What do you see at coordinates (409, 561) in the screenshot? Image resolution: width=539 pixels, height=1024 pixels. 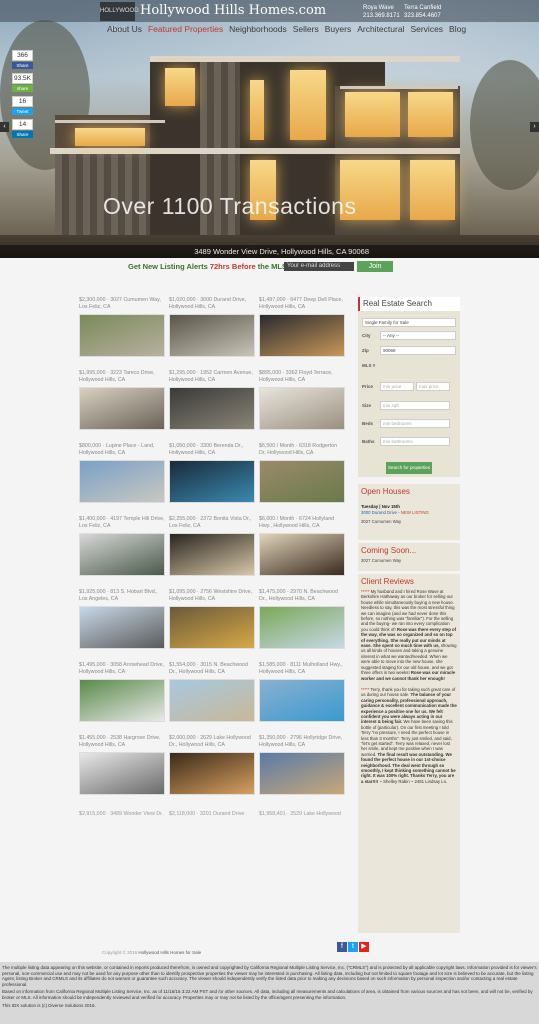 I see `coming-soon-address: 3027 Cumumen Way` at bounding box center [409, 561].